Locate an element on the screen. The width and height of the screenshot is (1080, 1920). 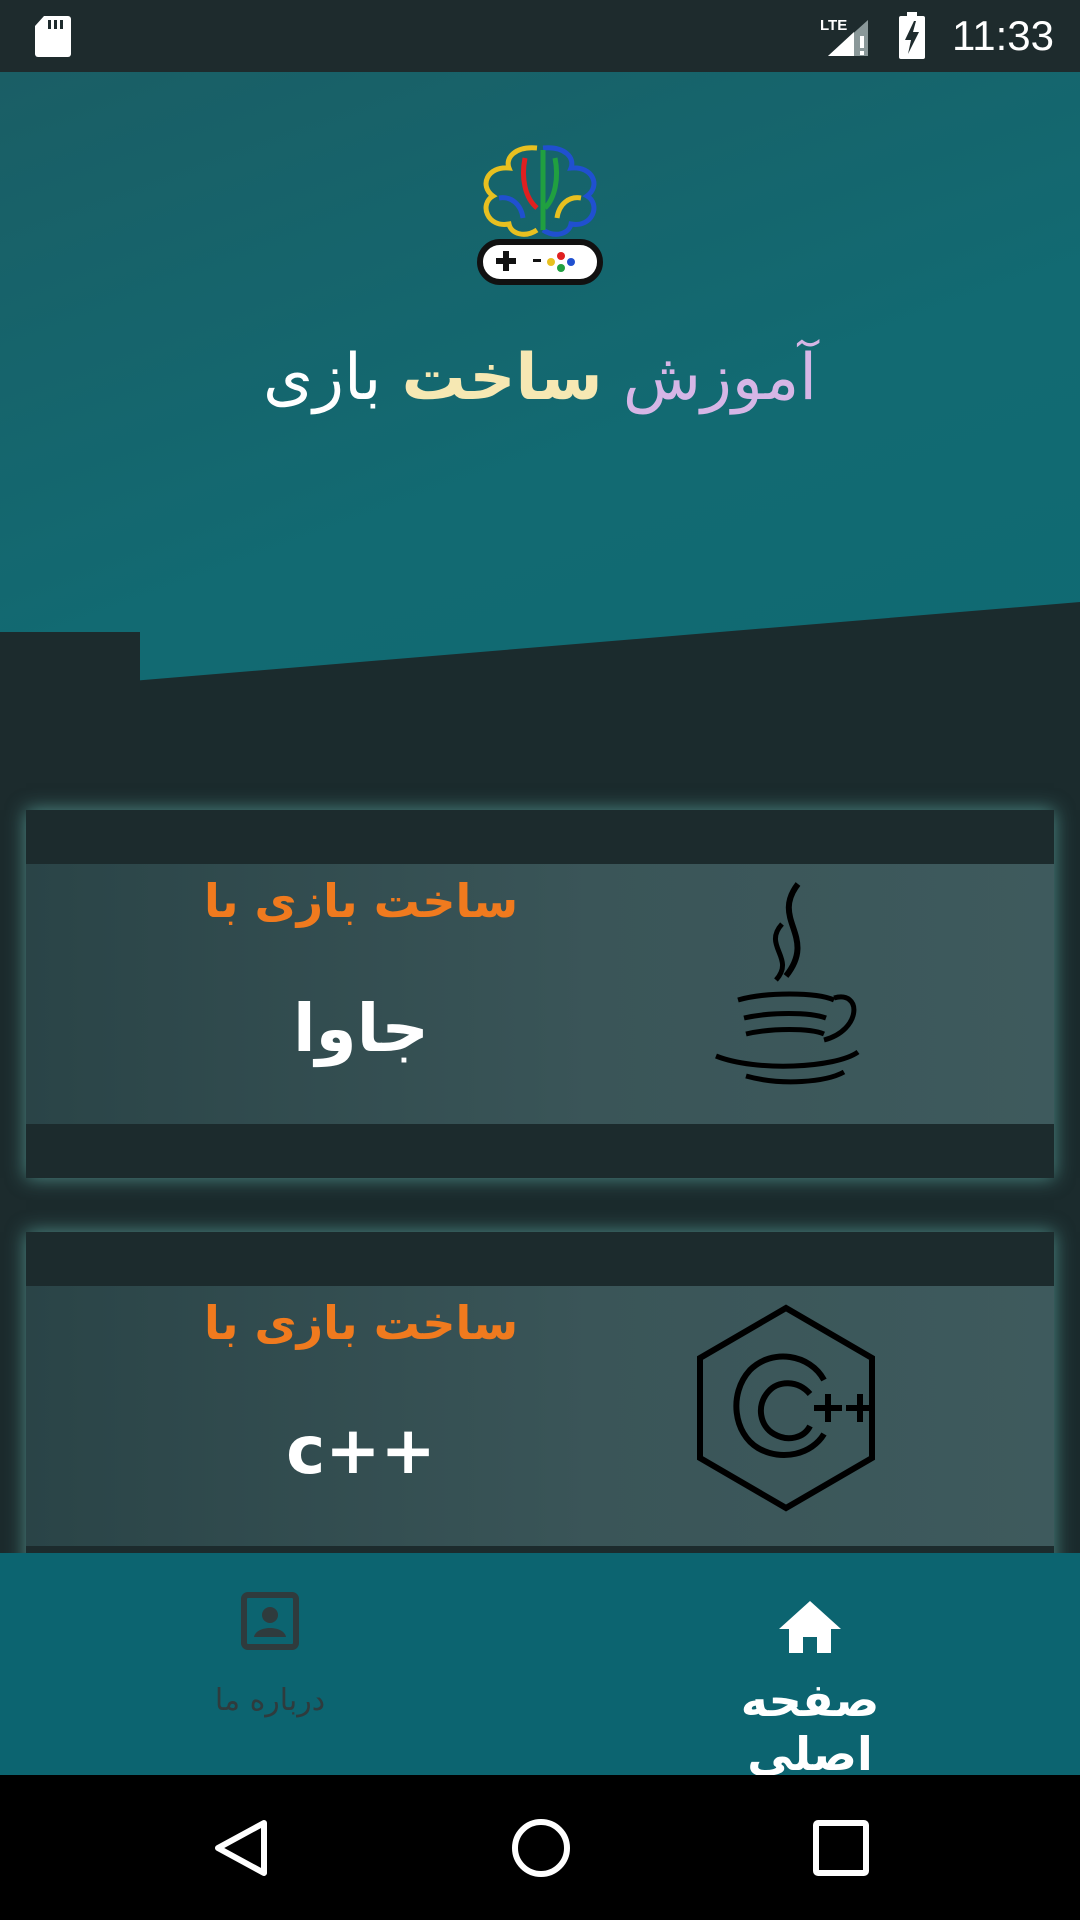
sd-card-icon is located at coordinates (53, 36).